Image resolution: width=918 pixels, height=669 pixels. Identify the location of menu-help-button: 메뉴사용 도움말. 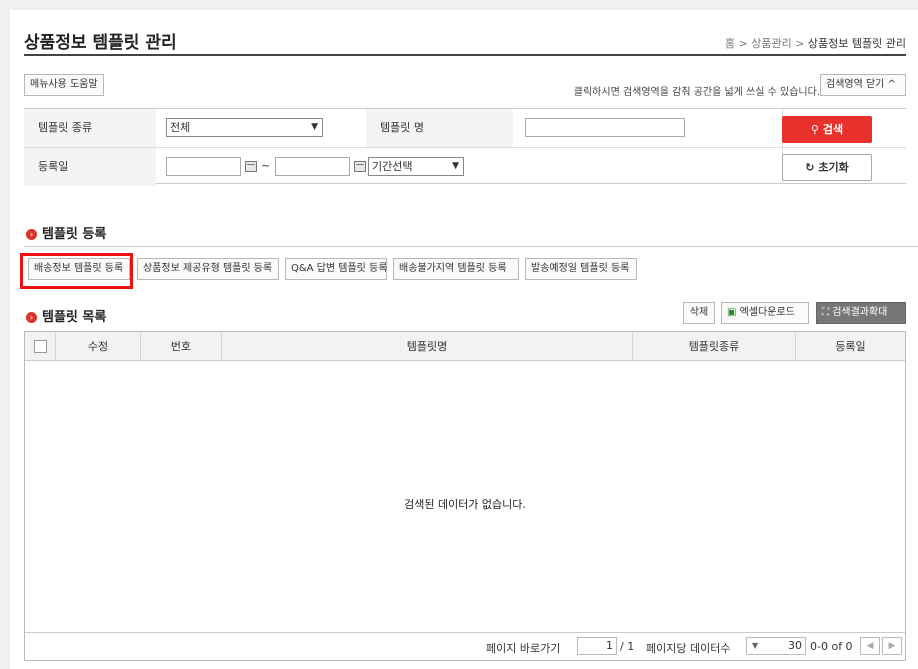
(64, 85).